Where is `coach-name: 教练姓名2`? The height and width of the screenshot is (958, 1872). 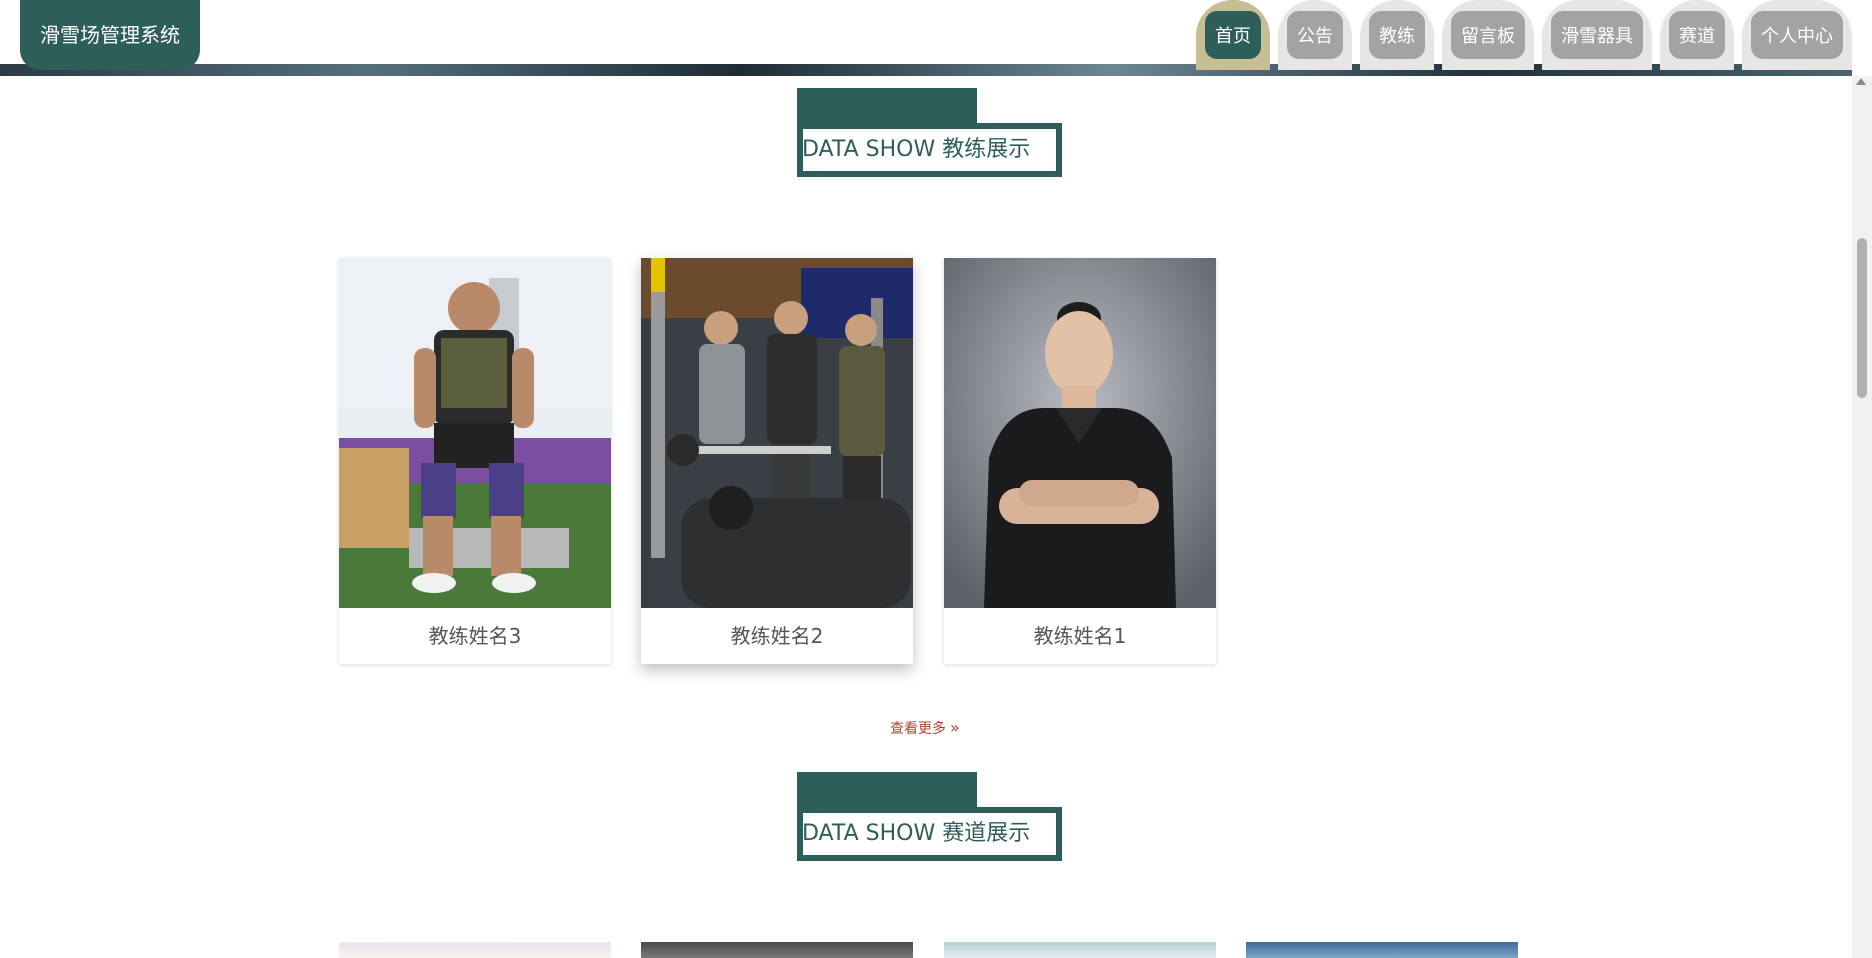
coach-name: 教练姓名2 is located at coordinates (777, 636).